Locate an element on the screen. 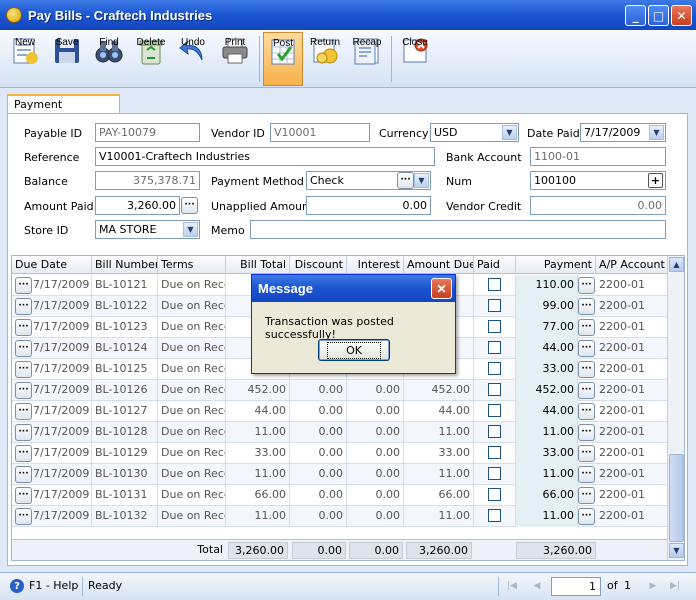  cell-payment: 452.00 is located at coordinates (547, 390).